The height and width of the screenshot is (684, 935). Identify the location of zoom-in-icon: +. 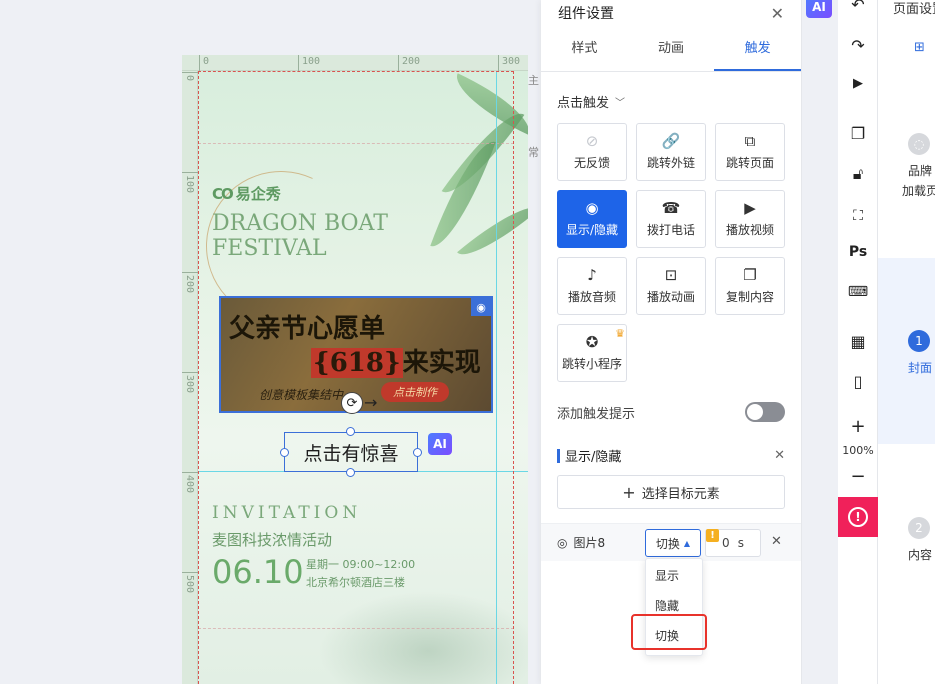
(858, 426).